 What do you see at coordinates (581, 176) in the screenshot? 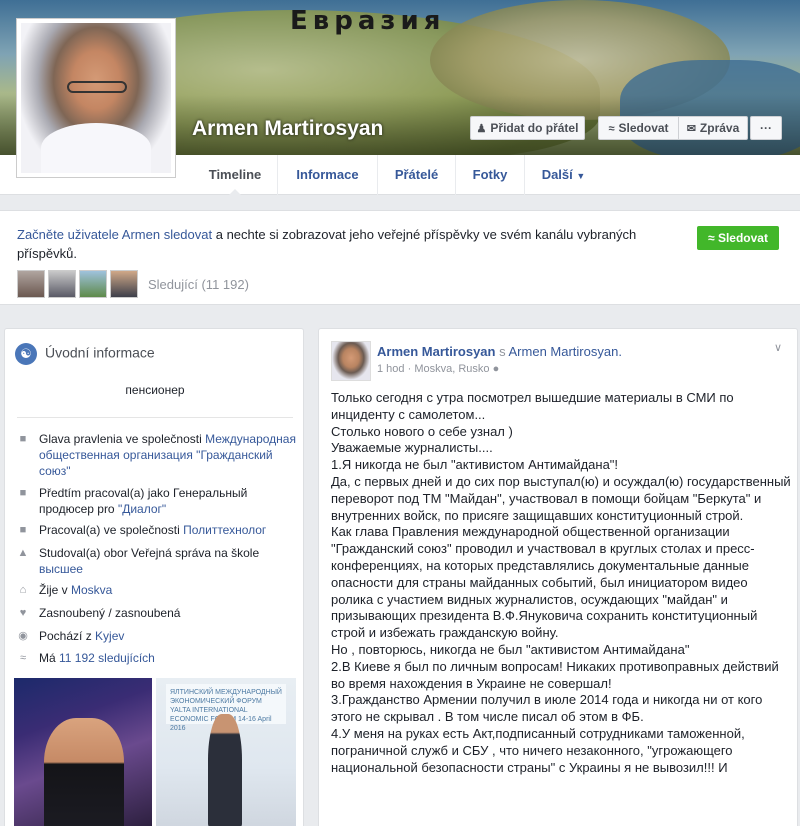
I see `chevron-down-icon: ▼` at bounding box center [581, 176].